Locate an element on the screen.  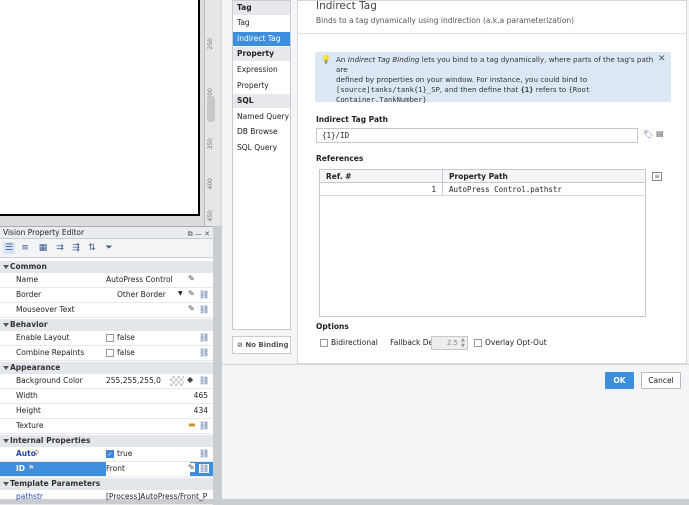
section-appearance: Appearance is located at coordinates (106, 368).